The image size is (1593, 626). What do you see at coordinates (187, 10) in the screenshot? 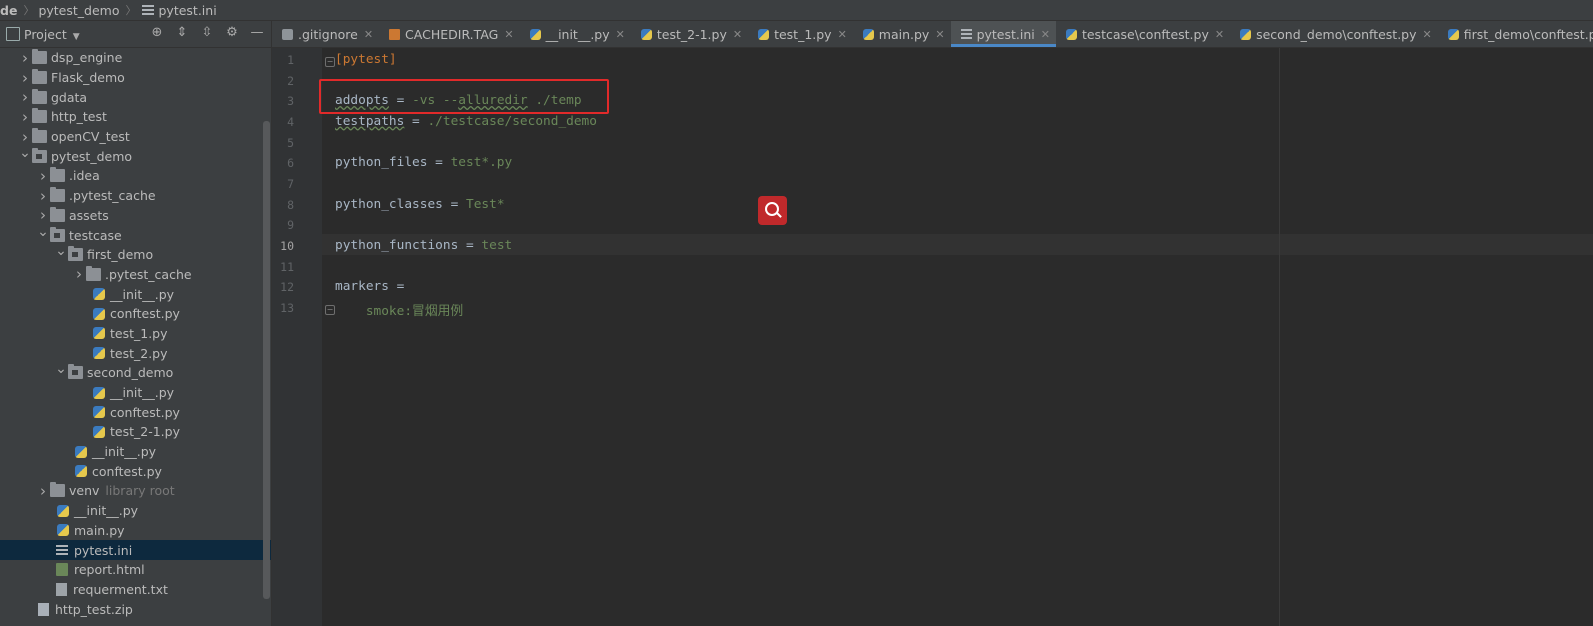
I see `breadcrumb-item-file: pytest.ini` at bounding box center [187, 10].